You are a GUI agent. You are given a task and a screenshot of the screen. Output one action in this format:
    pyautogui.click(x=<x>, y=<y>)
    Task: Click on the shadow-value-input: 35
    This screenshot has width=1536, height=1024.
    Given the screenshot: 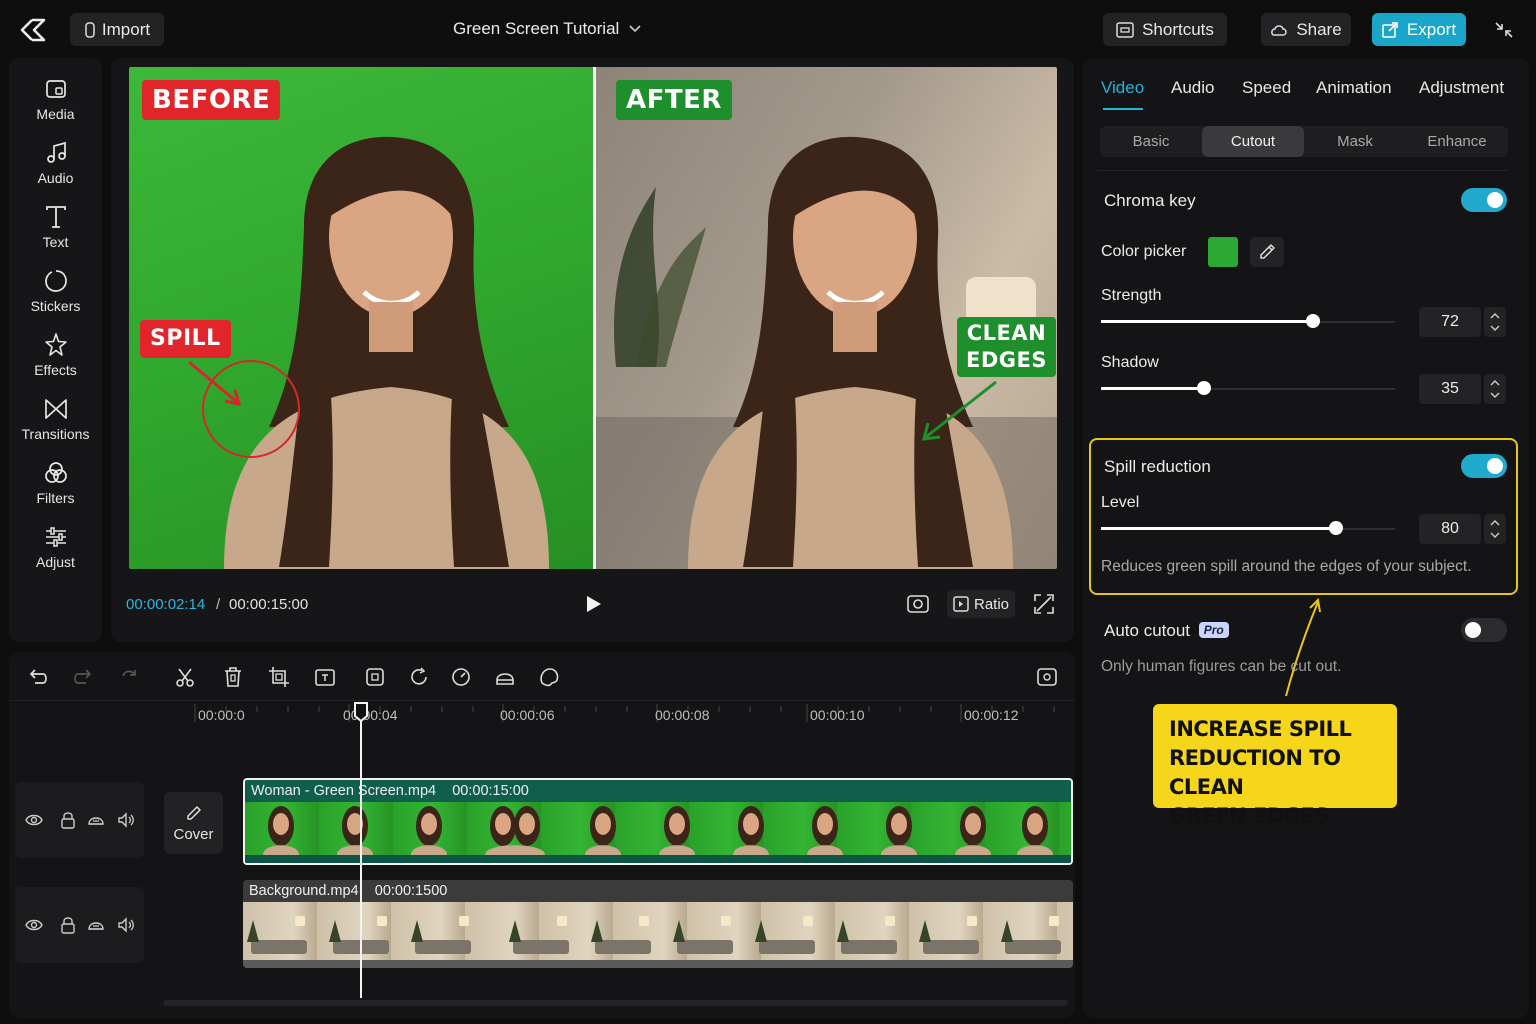 What is the action you would take?
    pyautogui.click(x=1450, y=389)
    